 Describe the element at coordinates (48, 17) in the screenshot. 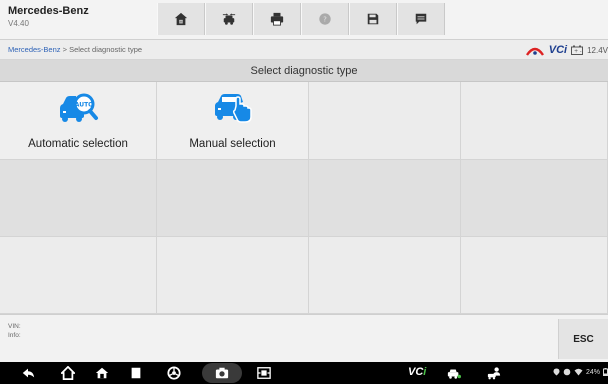

I see `brand-block: Mercedes-Benz V4.40` at that location.